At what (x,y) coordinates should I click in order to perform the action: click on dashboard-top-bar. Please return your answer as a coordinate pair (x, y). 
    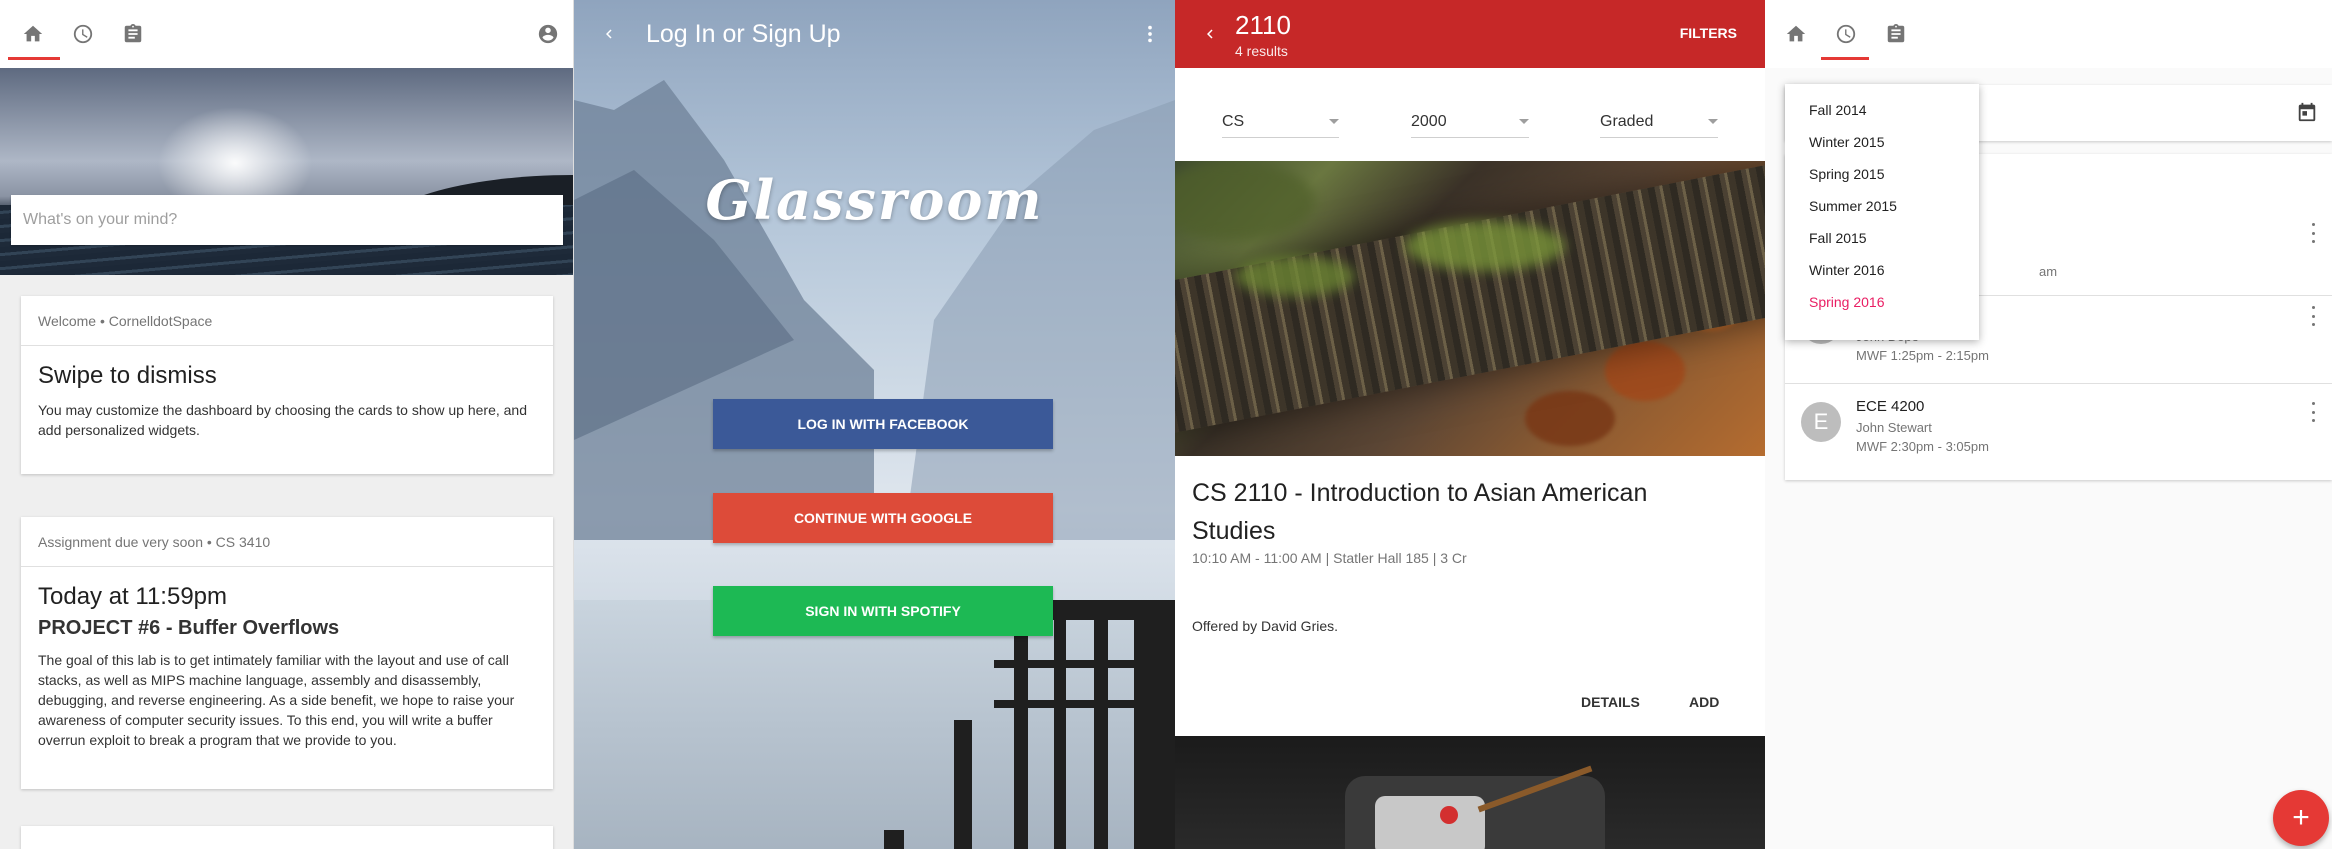
    Looking at the image, I should click on (286, 34).